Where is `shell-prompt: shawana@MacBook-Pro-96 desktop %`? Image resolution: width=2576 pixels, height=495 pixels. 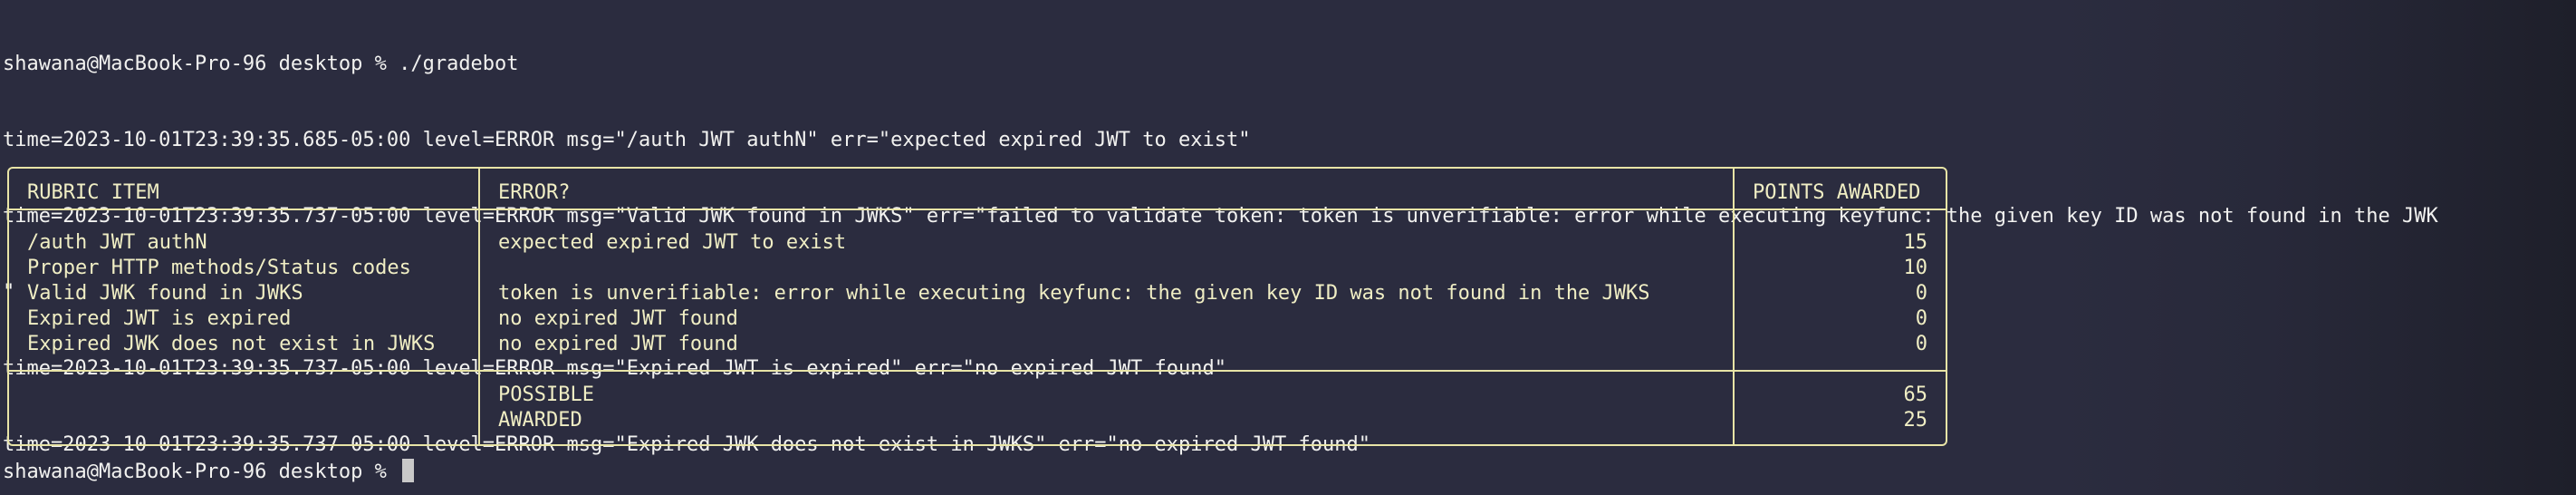 shell-prompt: shawana@MacBook-Pro-96 desktop % is located at coordinates (209, 472).